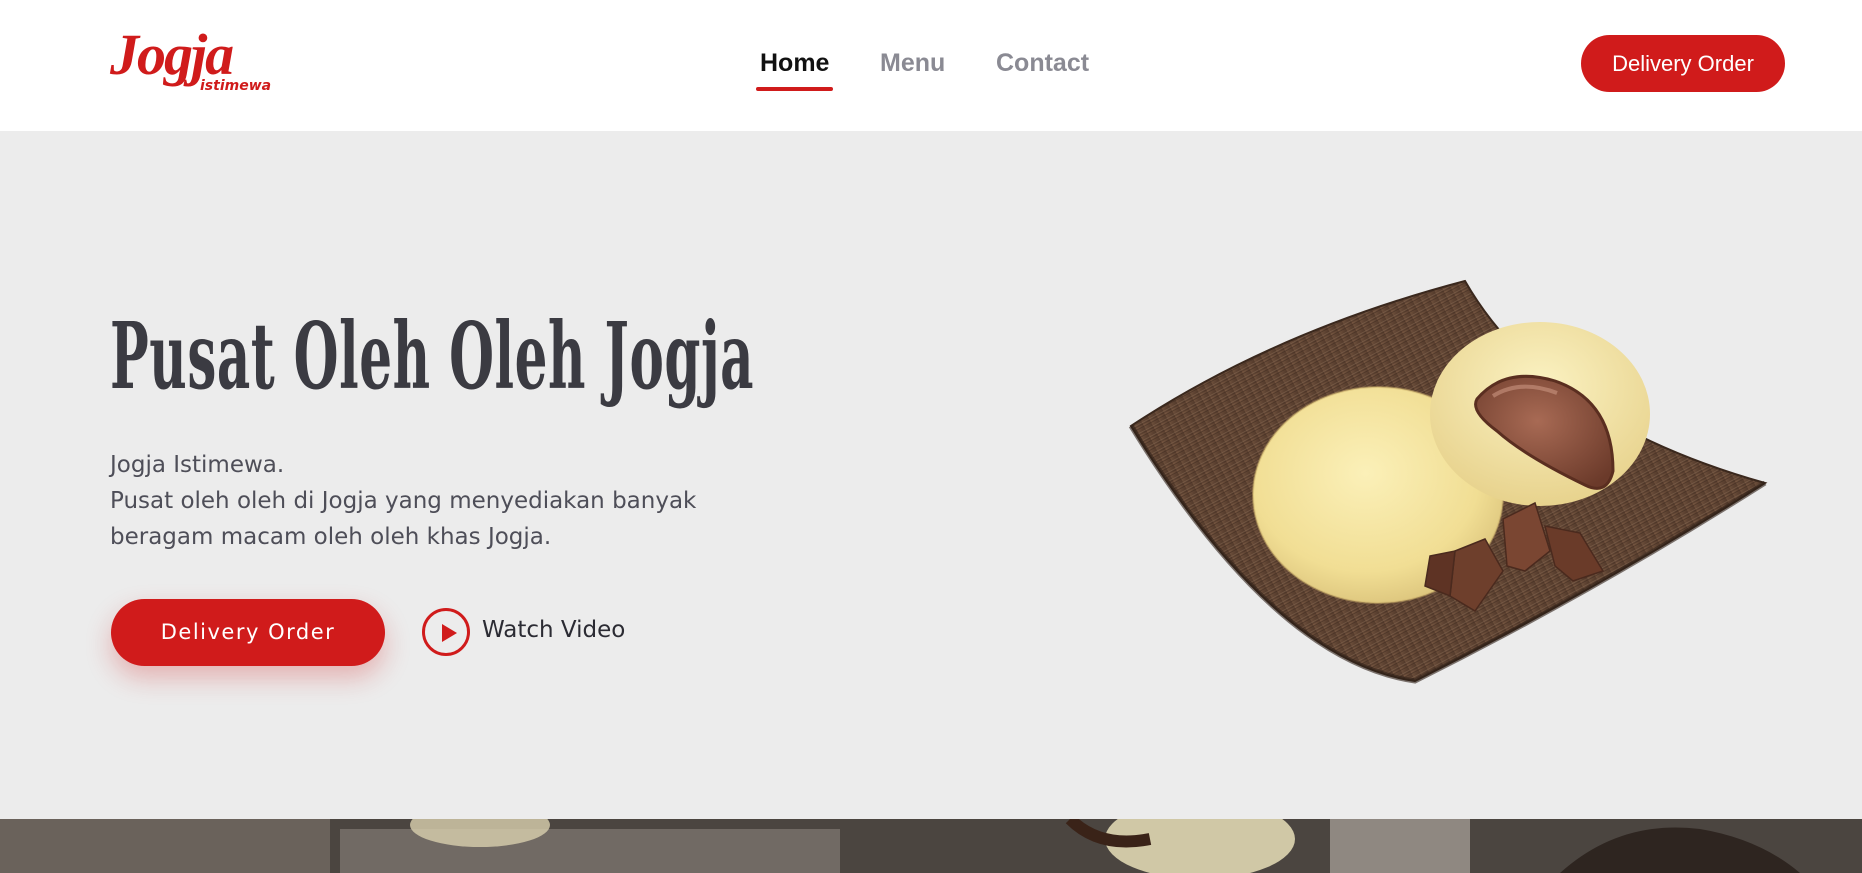 This screenshot has width=1862, height=873. I want to click on next-section-preview, so click(931, 846).